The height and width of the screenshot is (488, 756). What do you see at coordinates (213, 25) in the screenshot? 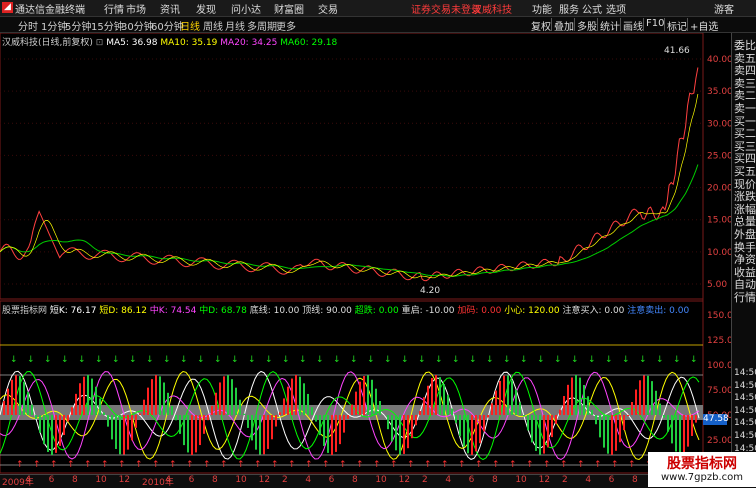
I see `period-weekly: 周线` at bounding box center [213, 25].